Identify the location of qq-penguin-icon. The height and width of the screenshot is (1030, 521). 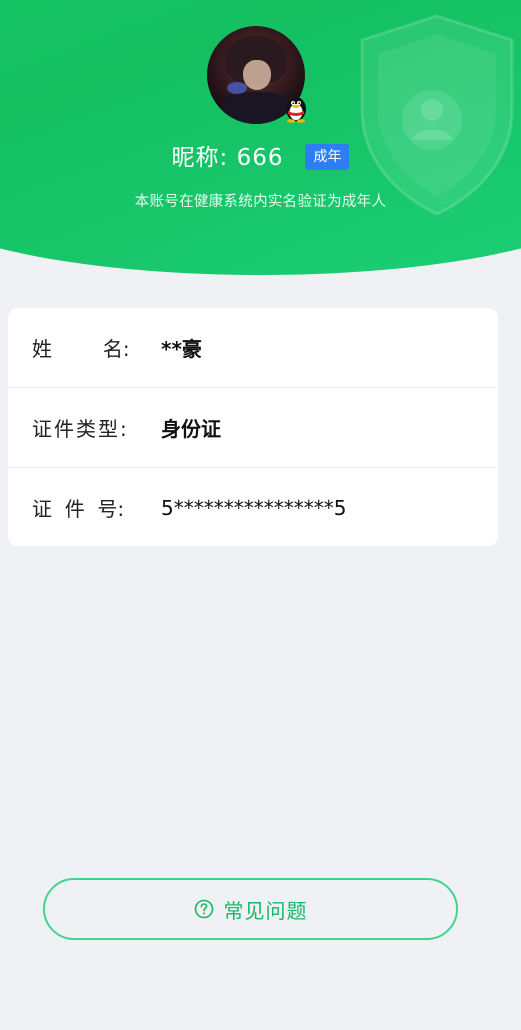
(296, 110).